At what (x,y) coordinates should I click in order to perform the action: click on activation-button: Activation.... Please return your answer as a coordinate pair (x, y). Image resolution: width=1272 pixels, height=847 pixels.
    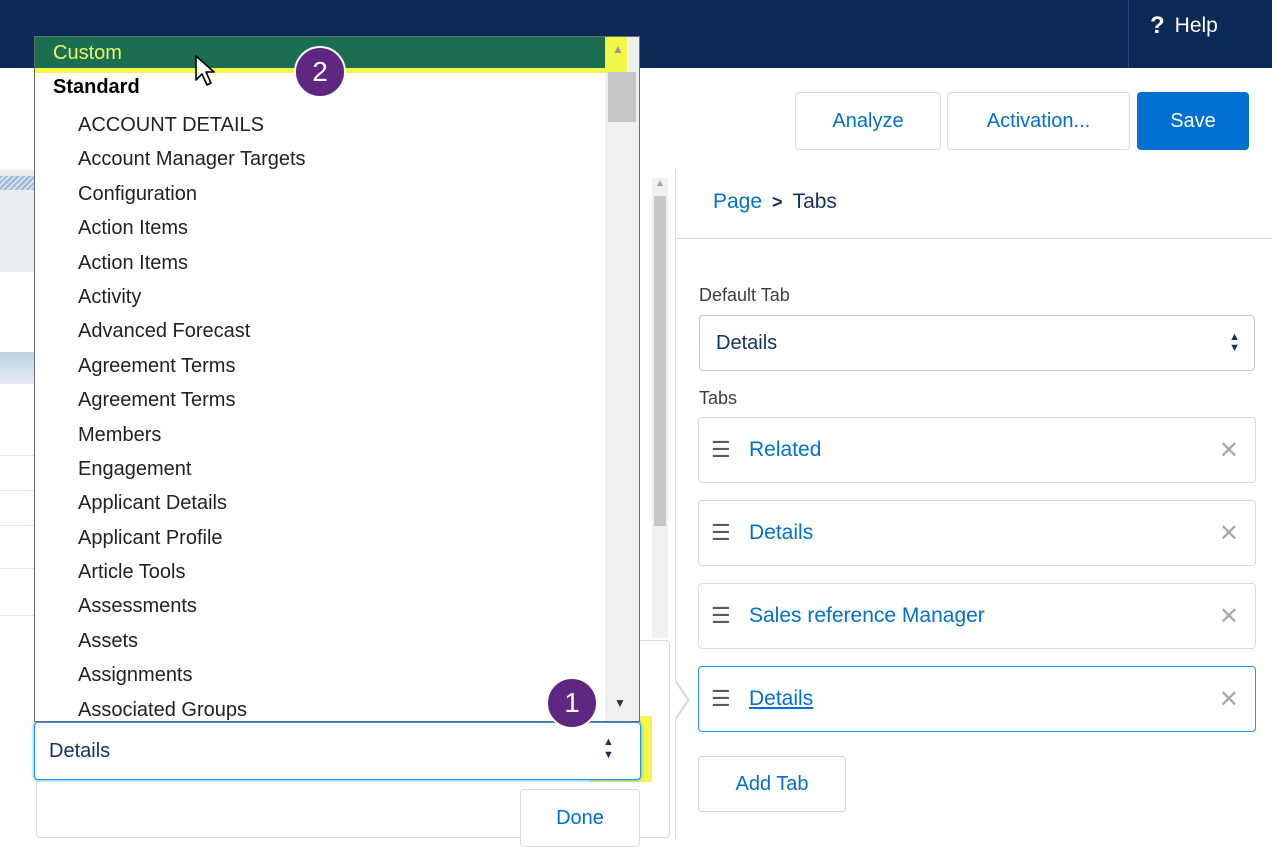
    Looking at the image, I should click on (1038, 121).